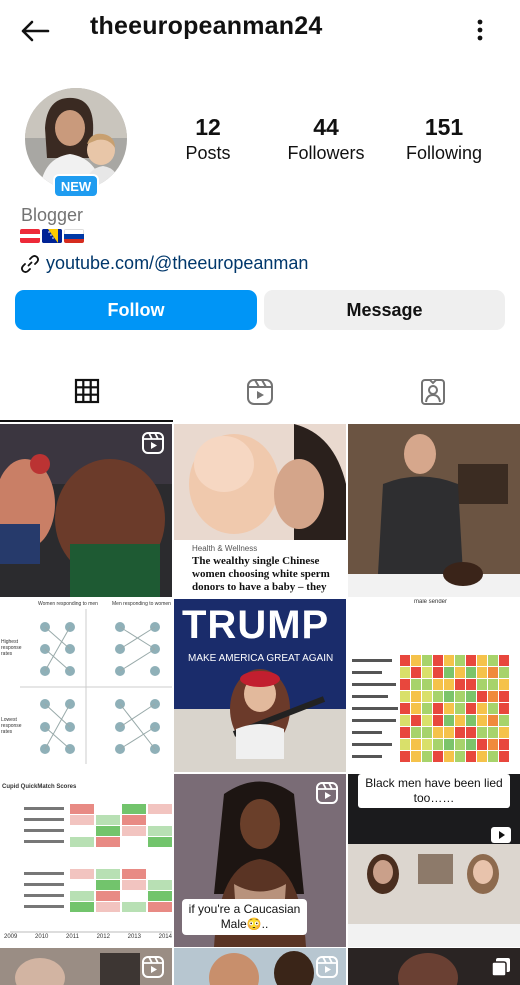 This screenshot has width=520, height=985. I want to click on profile-category: Blogger, so click(52, 215).